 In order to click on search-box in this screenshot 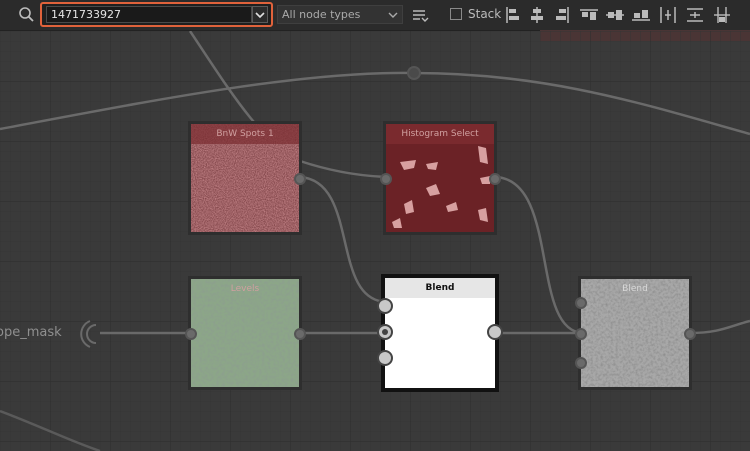, I will do `click(156, 14)`.